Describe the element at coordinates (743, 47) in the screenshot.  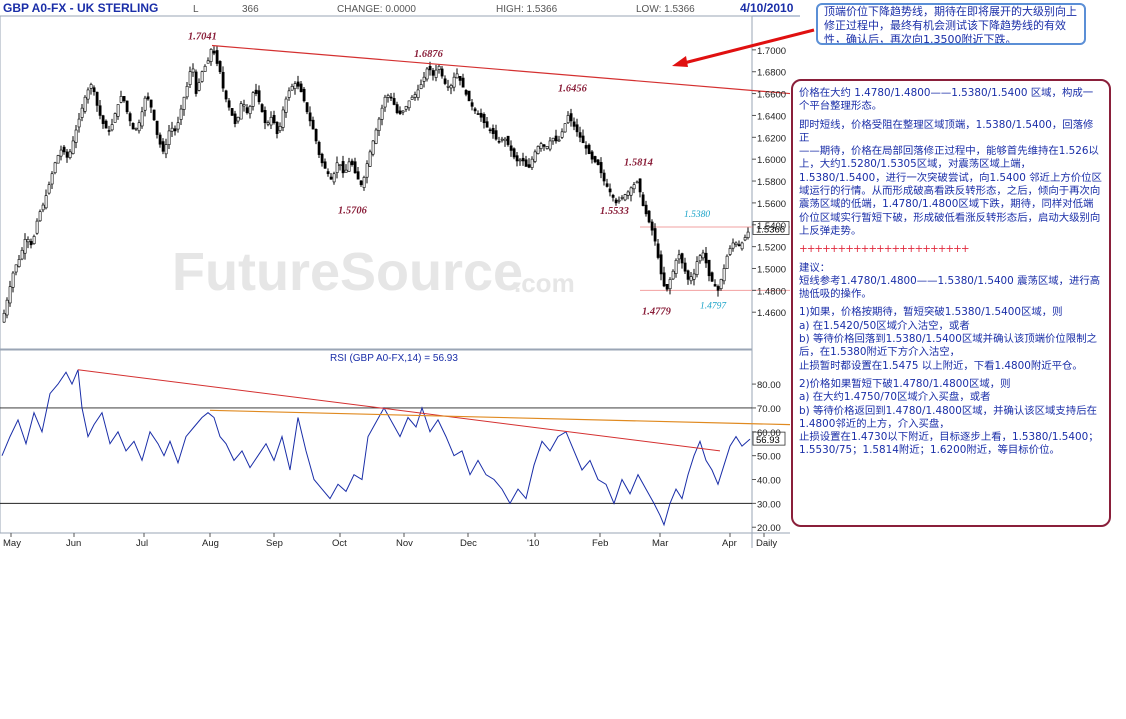
I see `callout-arrow` at that location.